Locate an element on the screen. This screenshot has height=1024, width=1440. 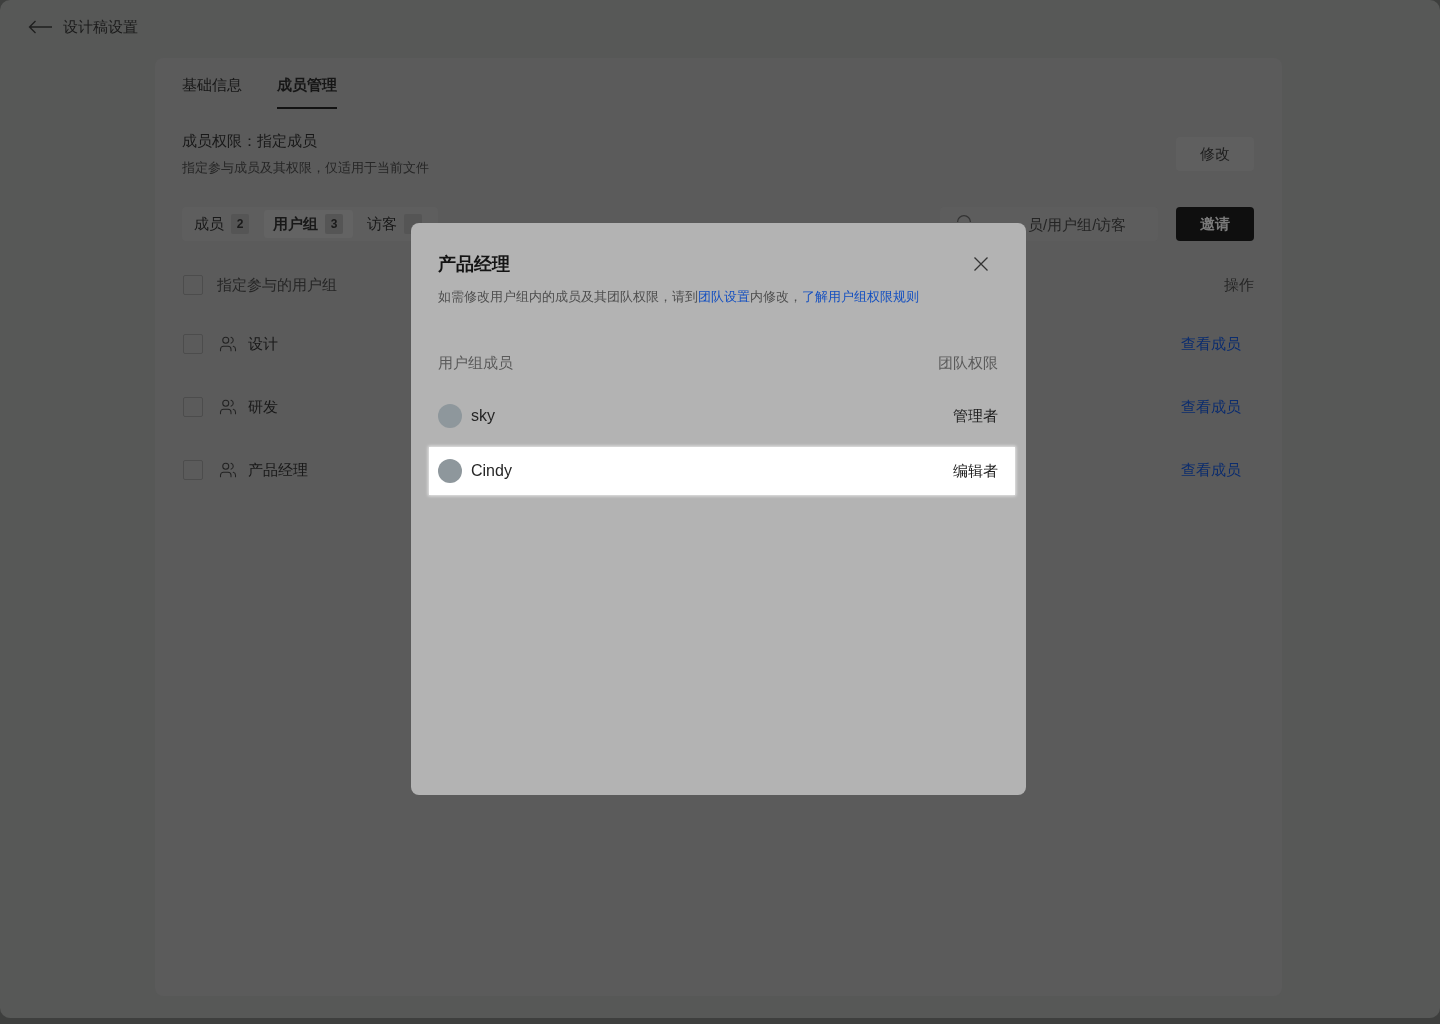
modal-description: 如需修改用户组内的成员及其团队权限，请到团队设置内修改，了解用户组权限规则 is located at coordinates (679, 297).